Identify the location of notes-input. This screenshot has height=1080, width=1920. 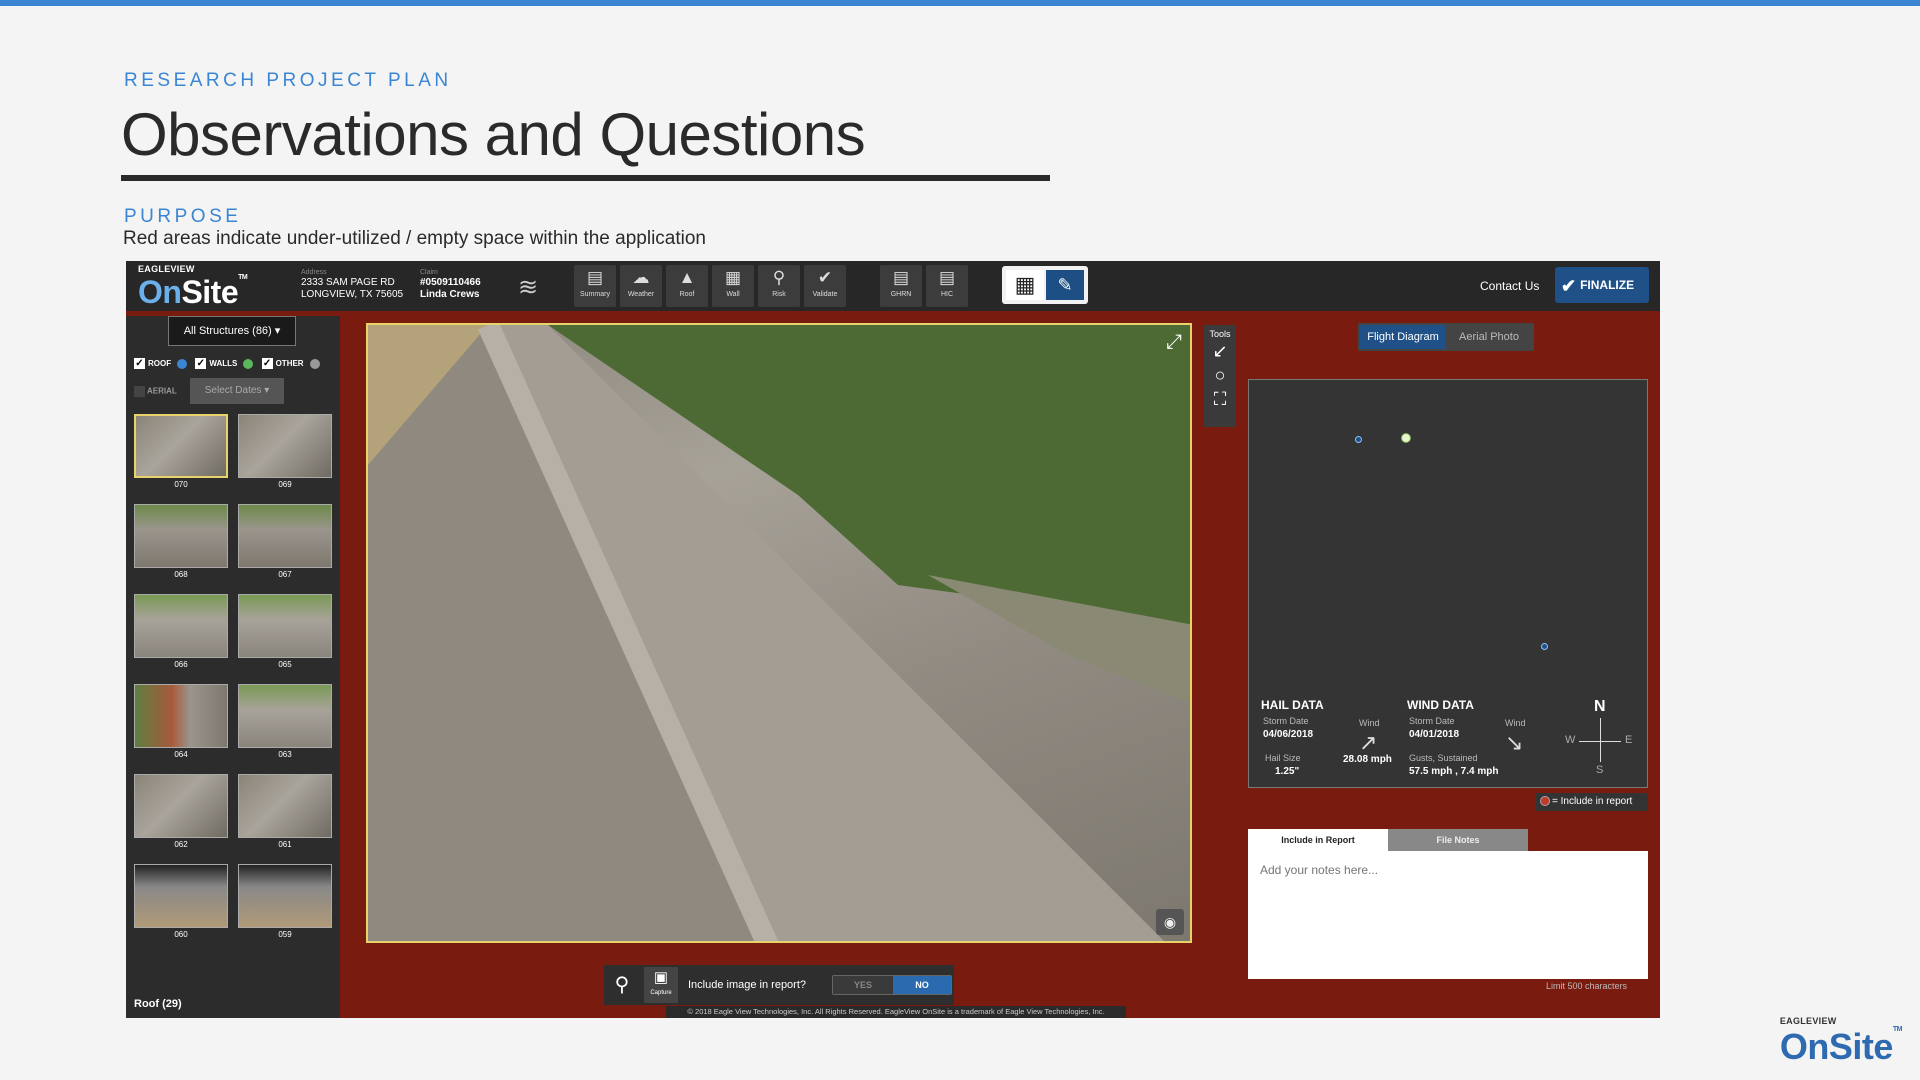
(1448, 915).